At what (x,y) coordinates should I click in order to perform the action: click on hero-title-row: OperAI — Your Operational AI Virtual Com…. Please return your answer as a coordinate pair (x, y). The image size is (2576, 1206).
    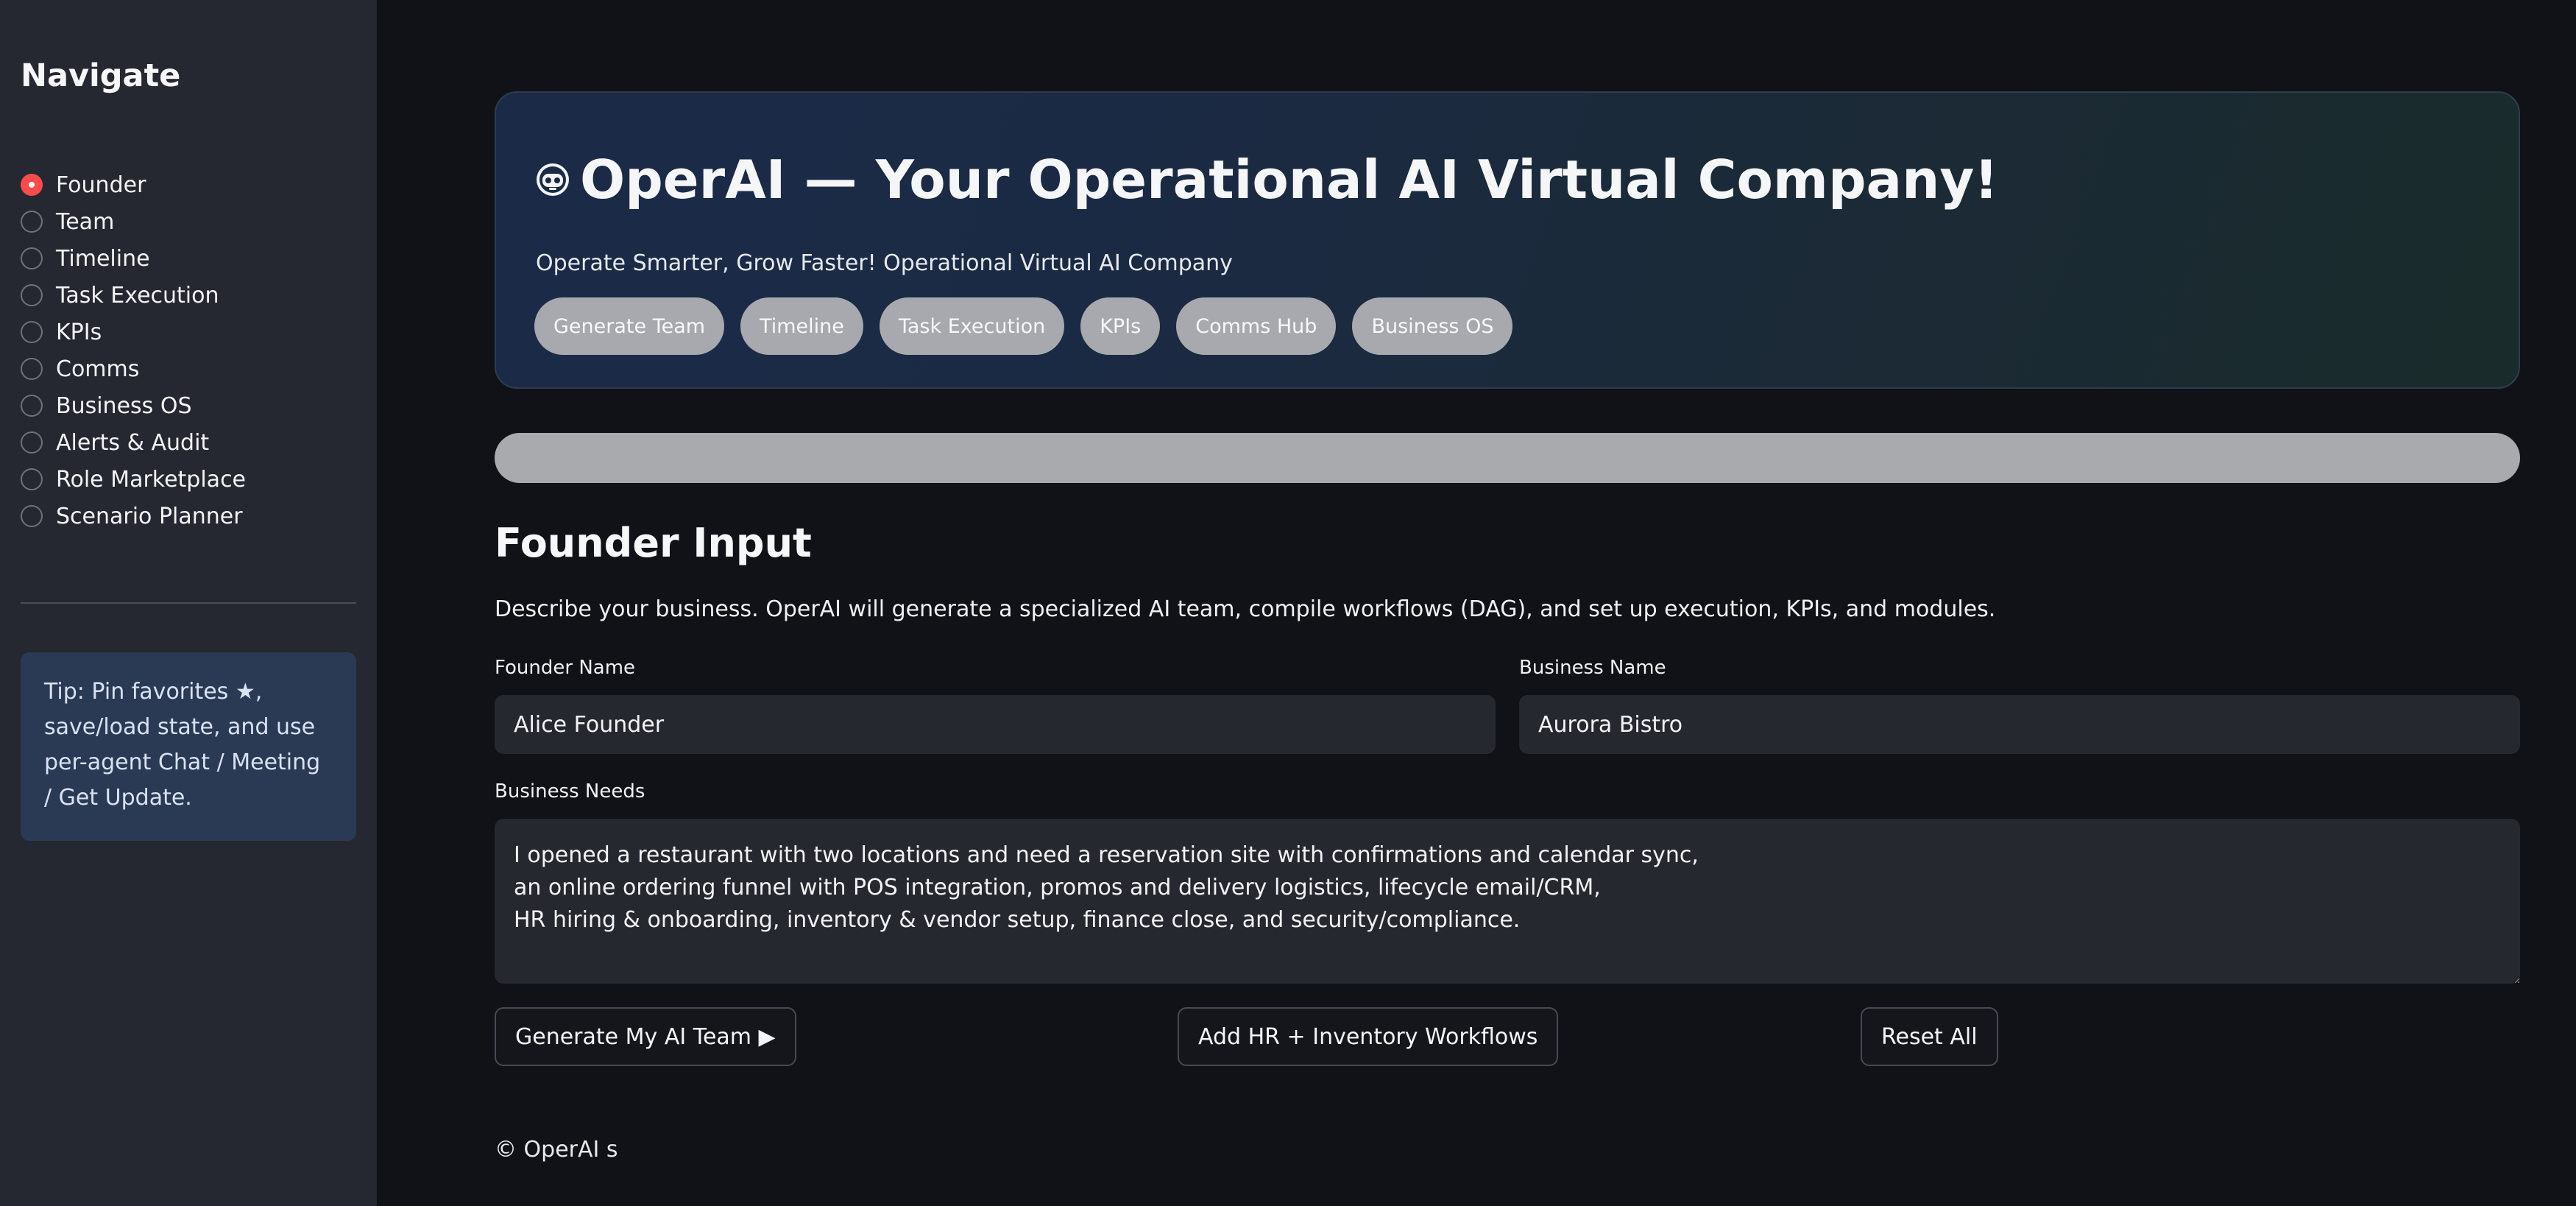
    Looking at the image, I should click on (1266, 180).